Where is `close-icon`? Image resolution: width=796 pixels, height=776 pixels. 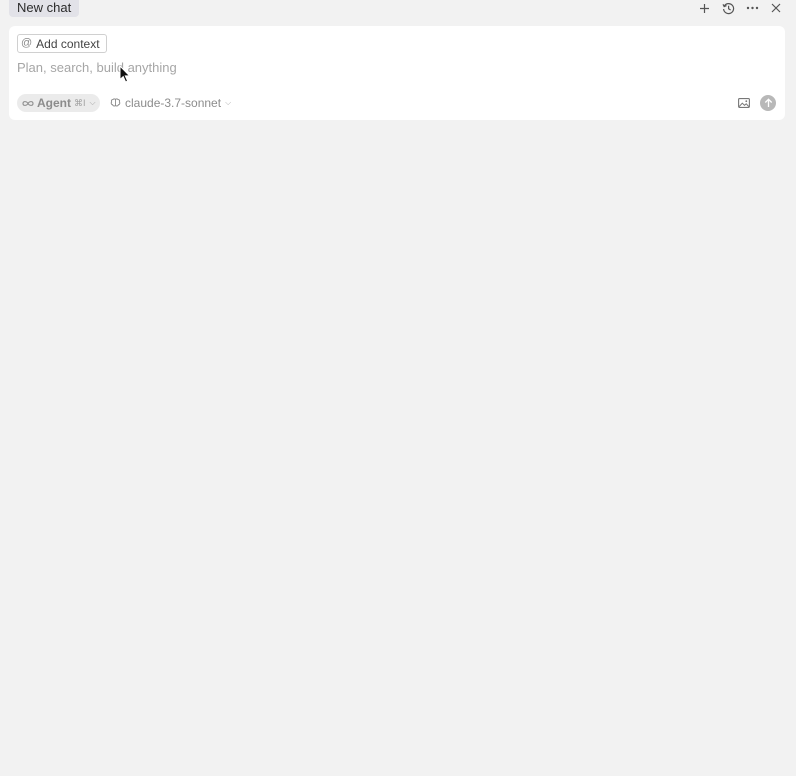
close-icon is located at coordinates (776, 8).